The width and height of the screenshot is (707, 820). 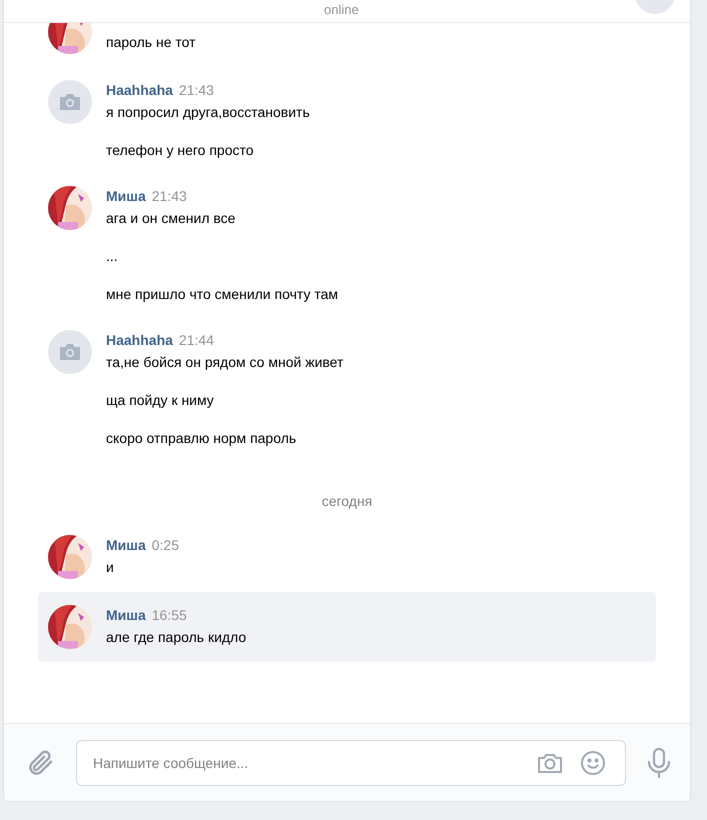 I want to click on message-text: але где пароль кидло, so click(x=176, y=637).